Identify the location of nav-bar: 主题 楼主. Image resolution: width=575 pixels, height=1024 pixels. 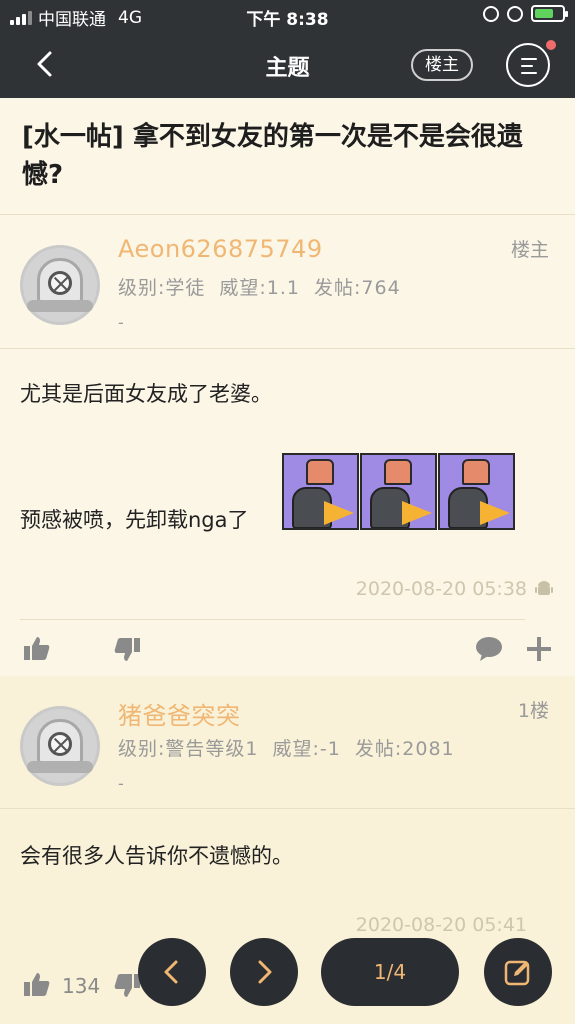
(287, 64).